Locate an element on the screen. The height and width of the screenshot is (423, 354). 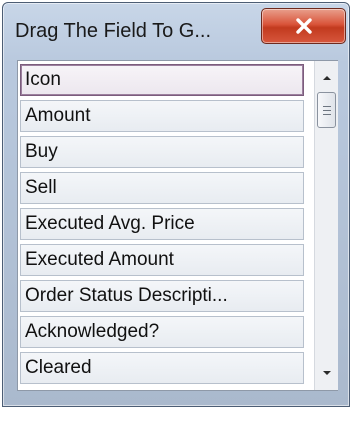
field-item: Sell is located at coordinates (162, 188).